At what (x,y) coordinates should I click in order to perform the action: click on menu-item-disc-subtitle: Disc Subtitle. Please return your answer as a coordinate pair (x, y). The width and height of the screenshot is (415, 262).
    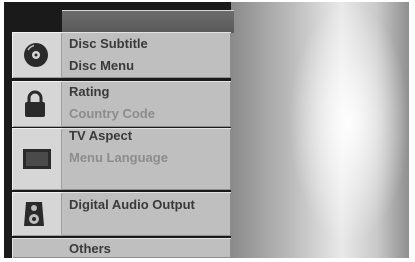
    Looking at the image, I should click on (108, 44).